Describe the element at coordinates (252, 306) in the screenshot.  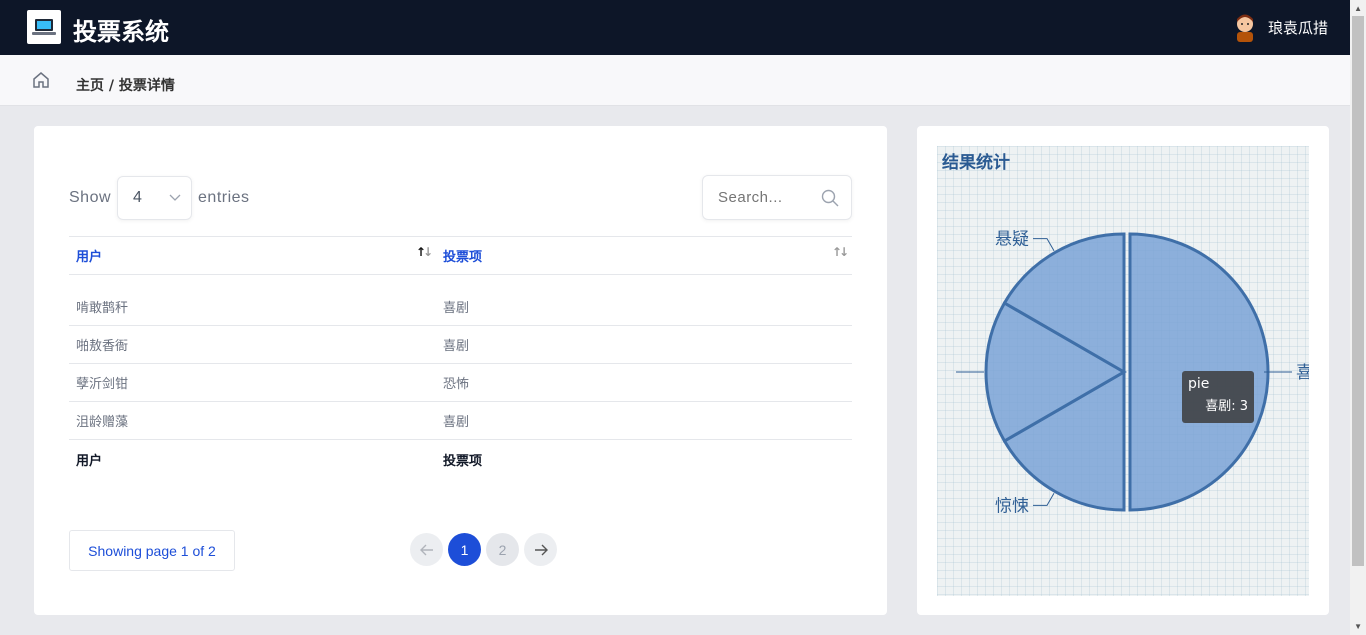
I see `cell-user: 啃敢鹊秆` at that location.